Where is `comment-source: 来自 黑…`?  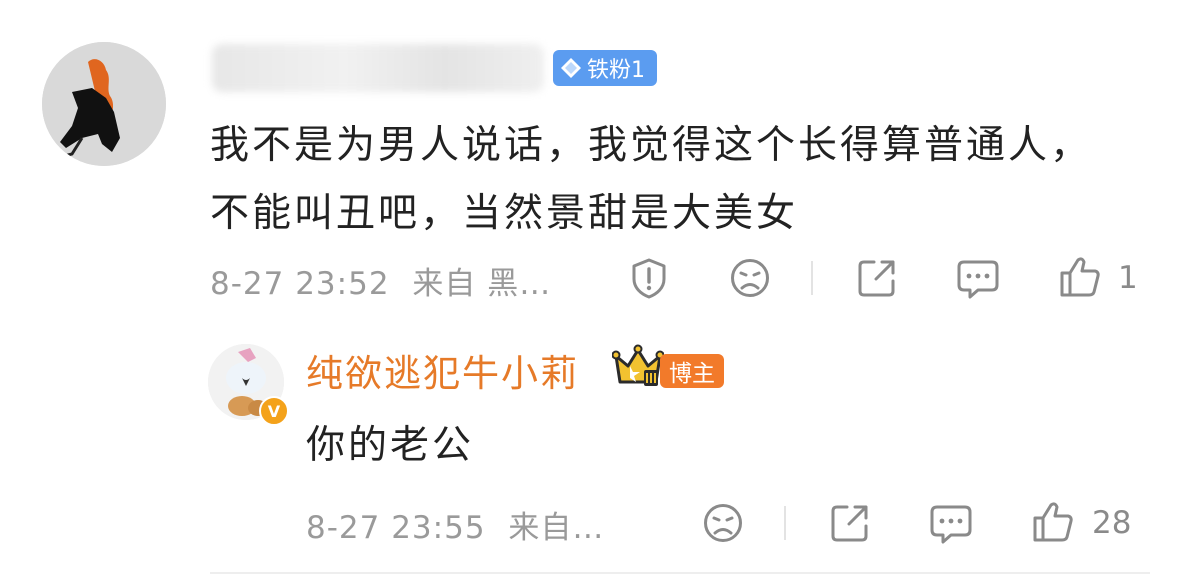 comment-source: 来自 黑… is located at coordinates (482, 284).